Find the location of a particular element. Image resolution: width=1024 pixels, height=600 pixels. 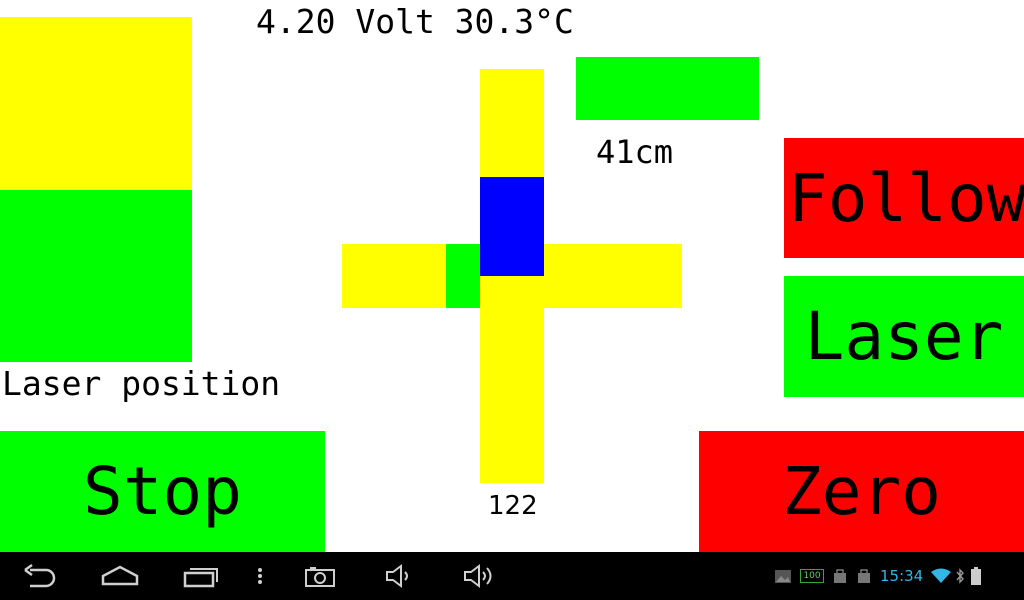

bluetooth-icon is located at coordinates (960, 576).